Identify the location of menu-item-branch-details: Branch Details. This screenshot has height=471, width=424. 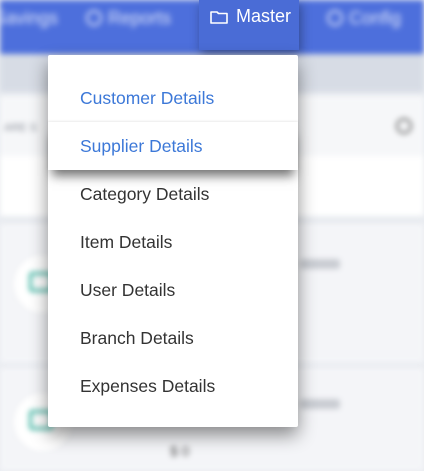
(173, 338).